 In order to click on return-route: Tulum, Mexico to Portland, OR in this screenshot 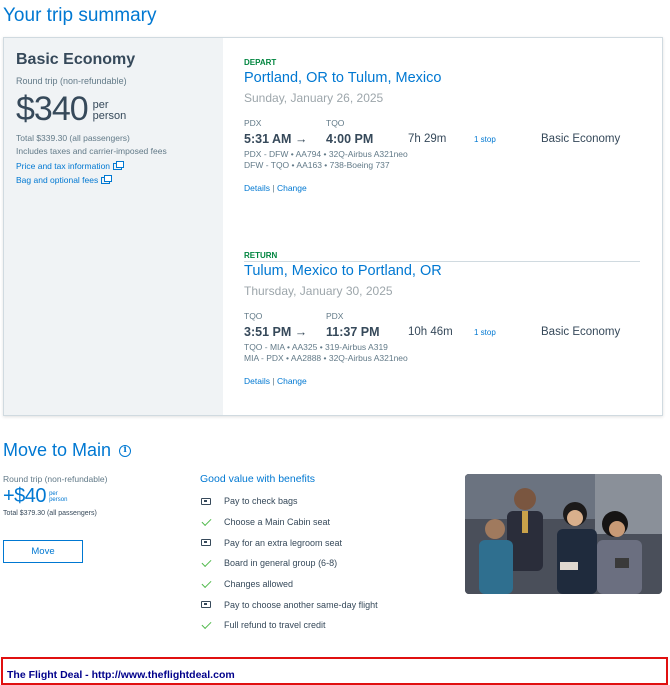, I will do `click(343, 271)`.